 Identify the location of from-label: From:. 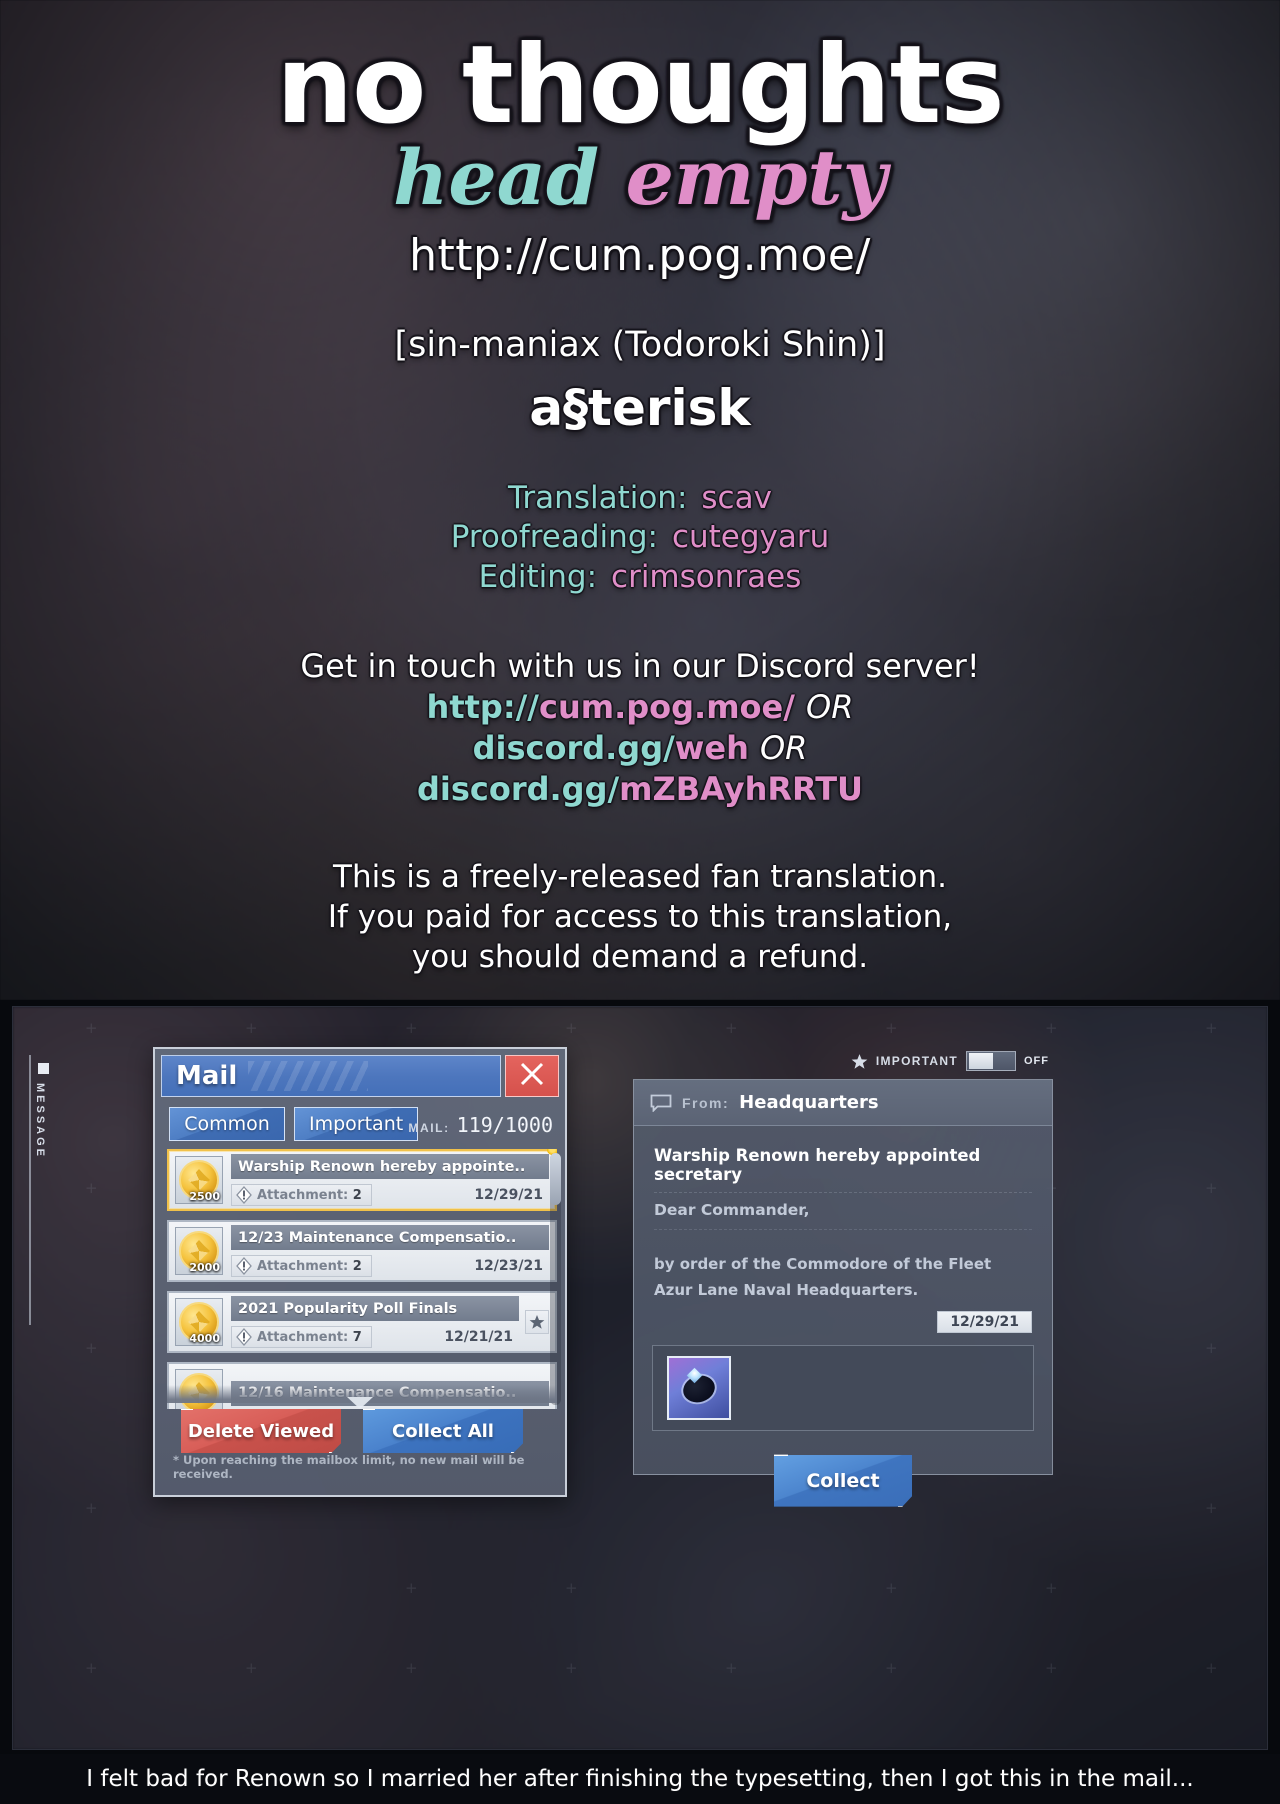
(706, 1102).